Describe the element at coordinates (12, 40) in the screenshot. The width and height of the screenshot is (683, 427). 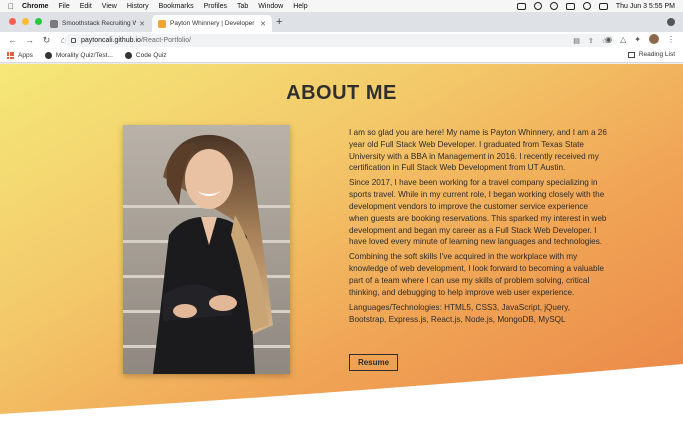
I see `back-arrow-icon: ←` at that location.